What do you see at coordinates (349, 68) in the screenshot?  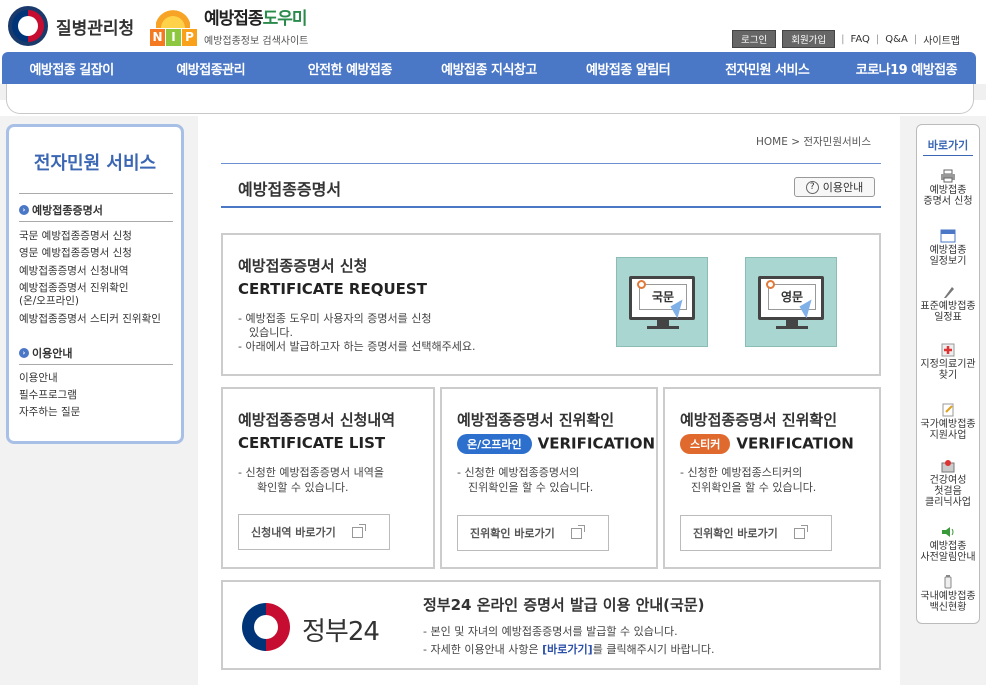 I see `nav-item-safety: 안전한 예방접종` at bounding box center [349, 68].